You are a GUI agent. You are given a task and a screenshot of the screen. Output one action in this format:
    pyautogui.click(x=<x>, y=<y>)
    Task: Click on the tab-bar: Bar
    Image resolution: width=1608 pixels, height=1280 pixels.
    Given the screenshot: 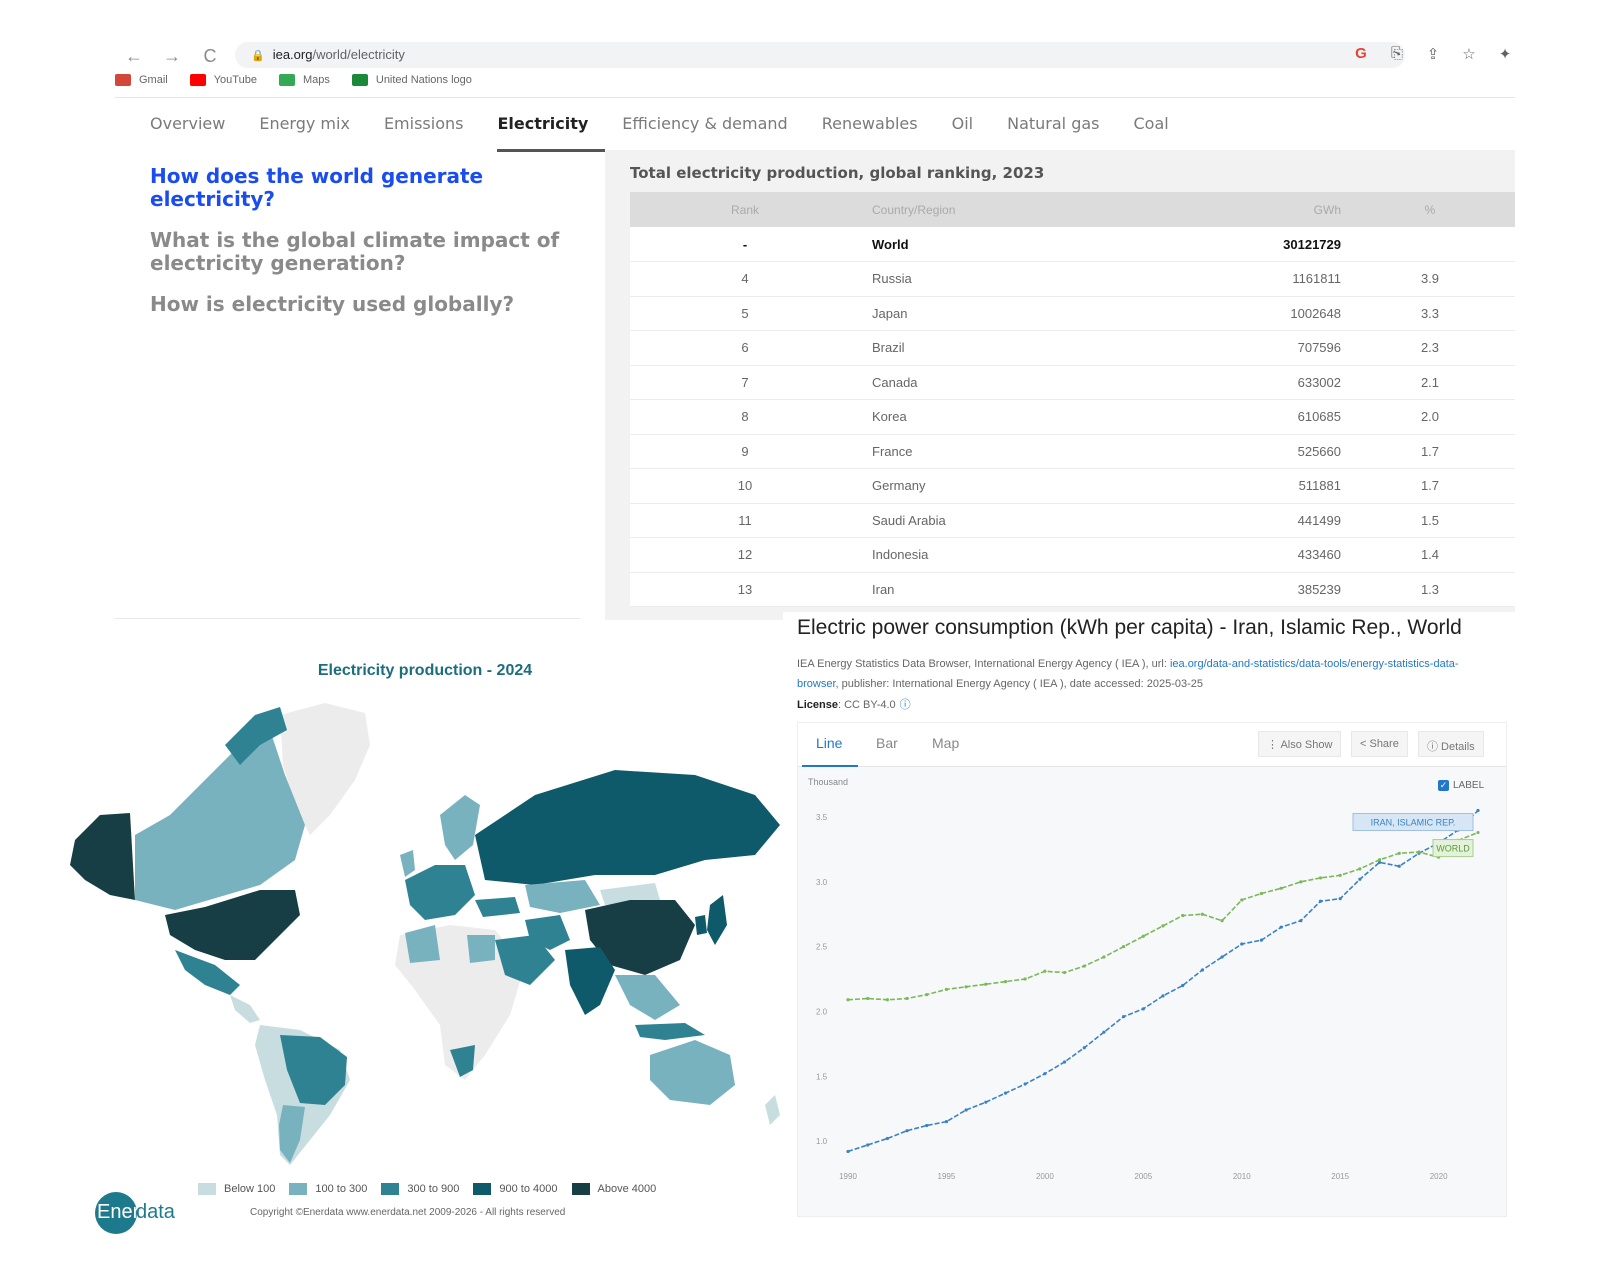 What is the action you would take?
    pyautogui.click(x=887, y=743)
    